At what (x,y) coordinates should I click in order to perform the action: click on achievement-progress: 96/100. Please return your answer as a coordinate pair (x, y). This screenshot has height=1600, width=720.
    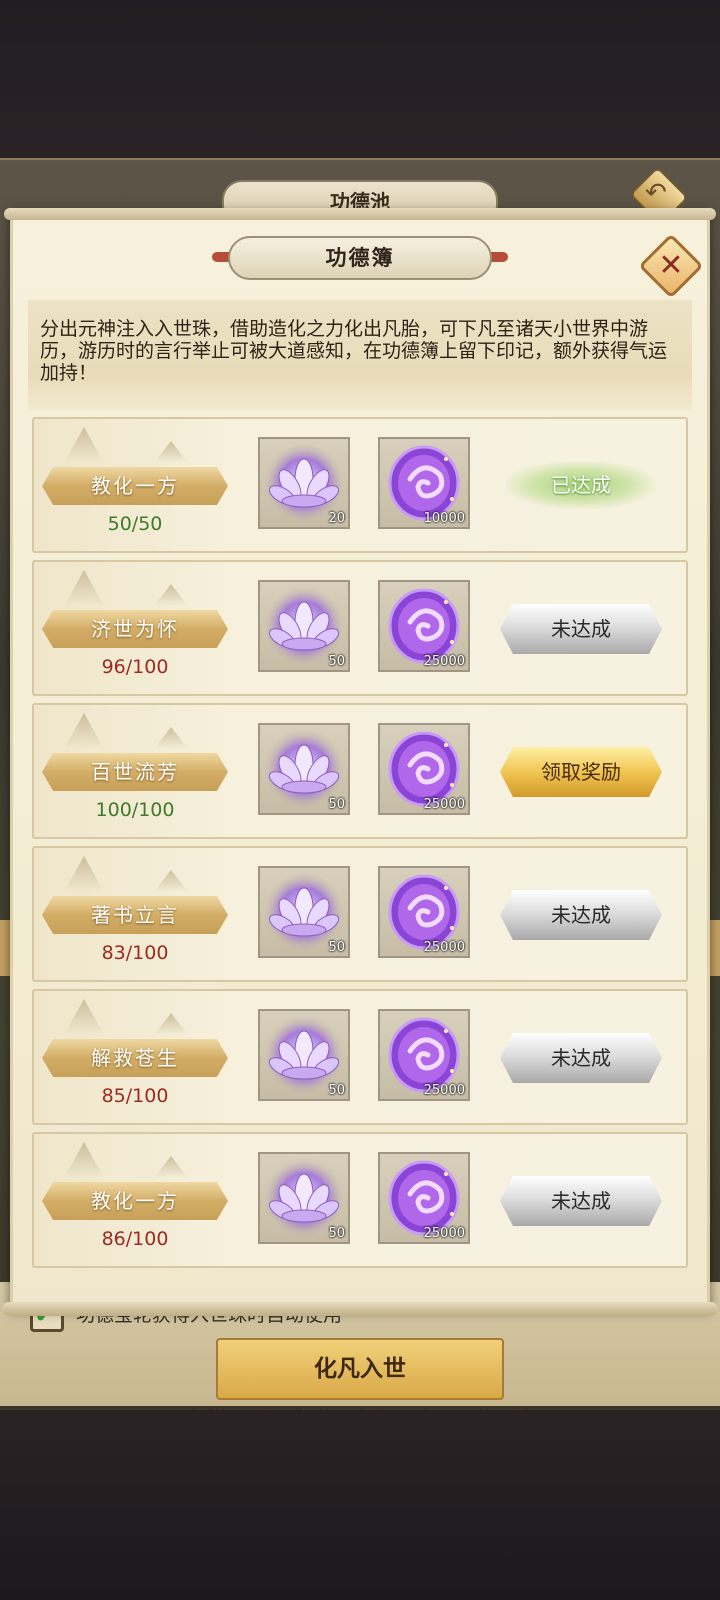
    Looking at the image, I should click on (135, 667).